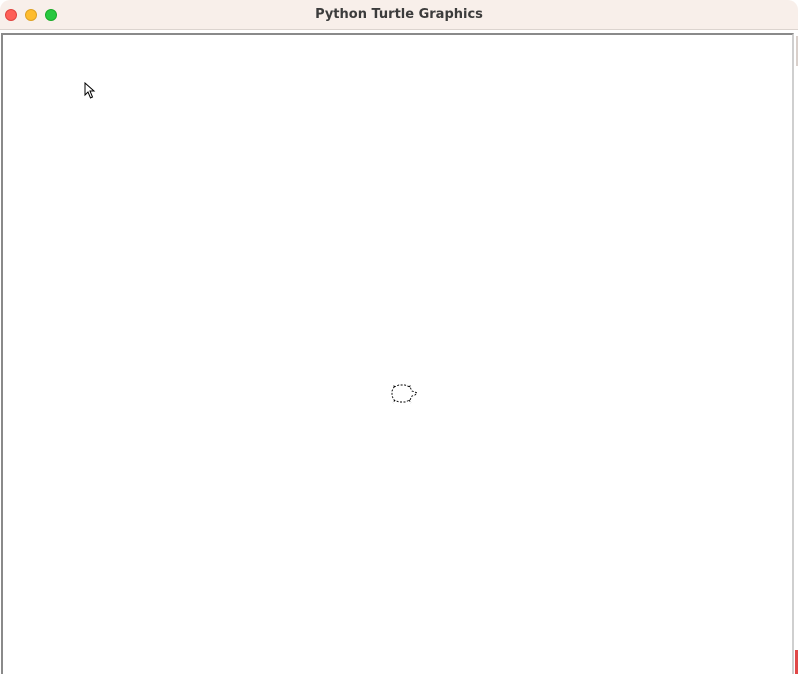 The image size is (798, 674). I want to click on window-title: Python Turtle Graphics, so click(399, 14).